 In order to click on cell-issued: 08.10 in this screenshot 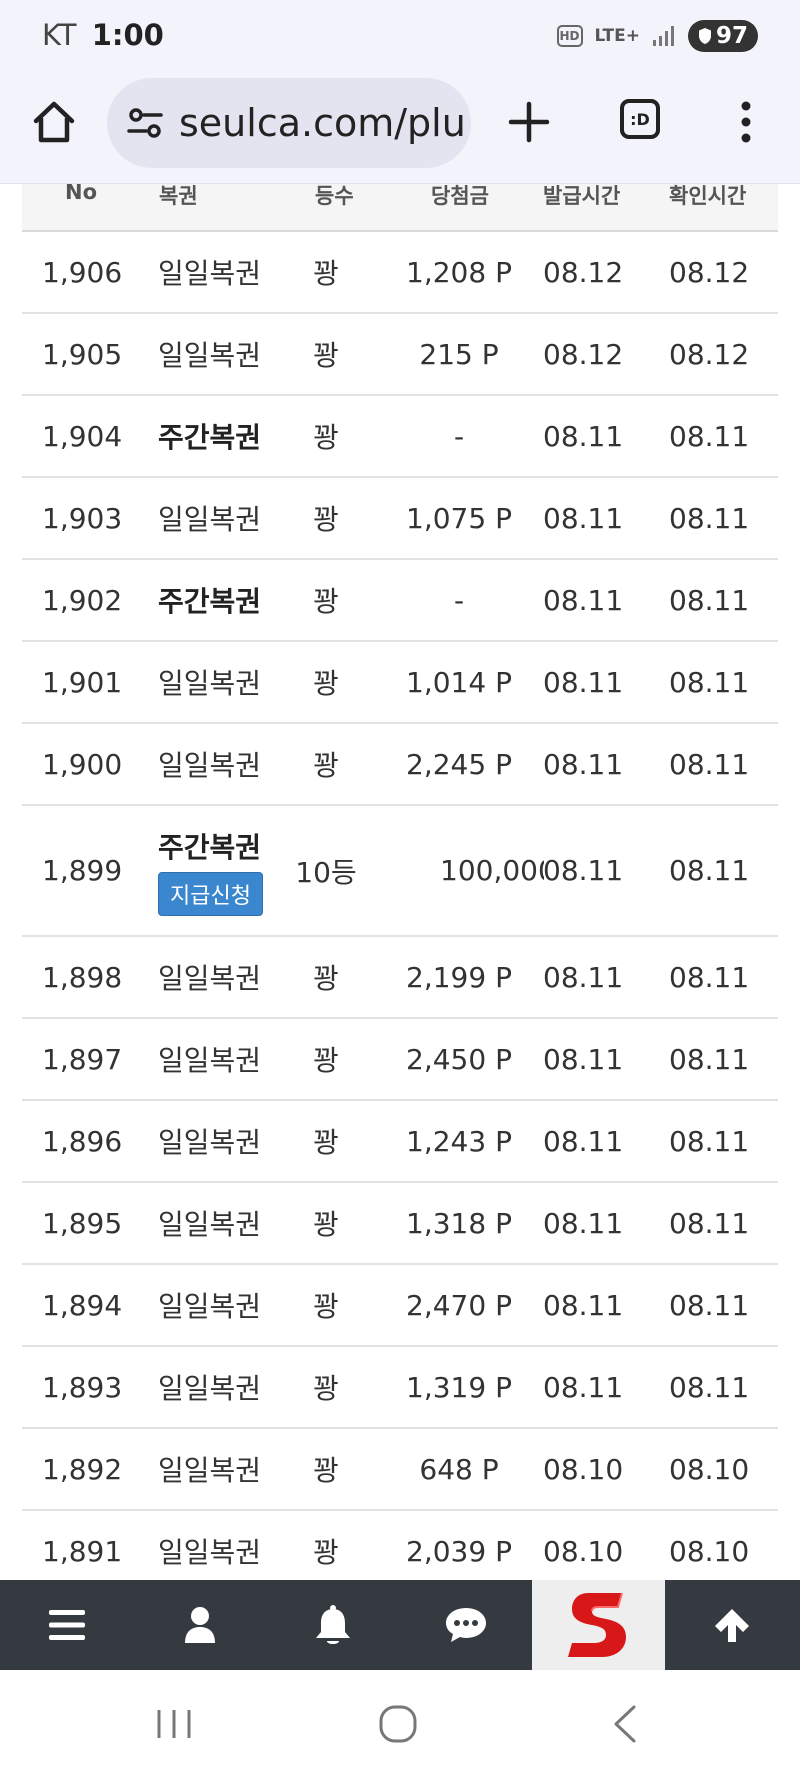, I will do `click(583, 1551)`.